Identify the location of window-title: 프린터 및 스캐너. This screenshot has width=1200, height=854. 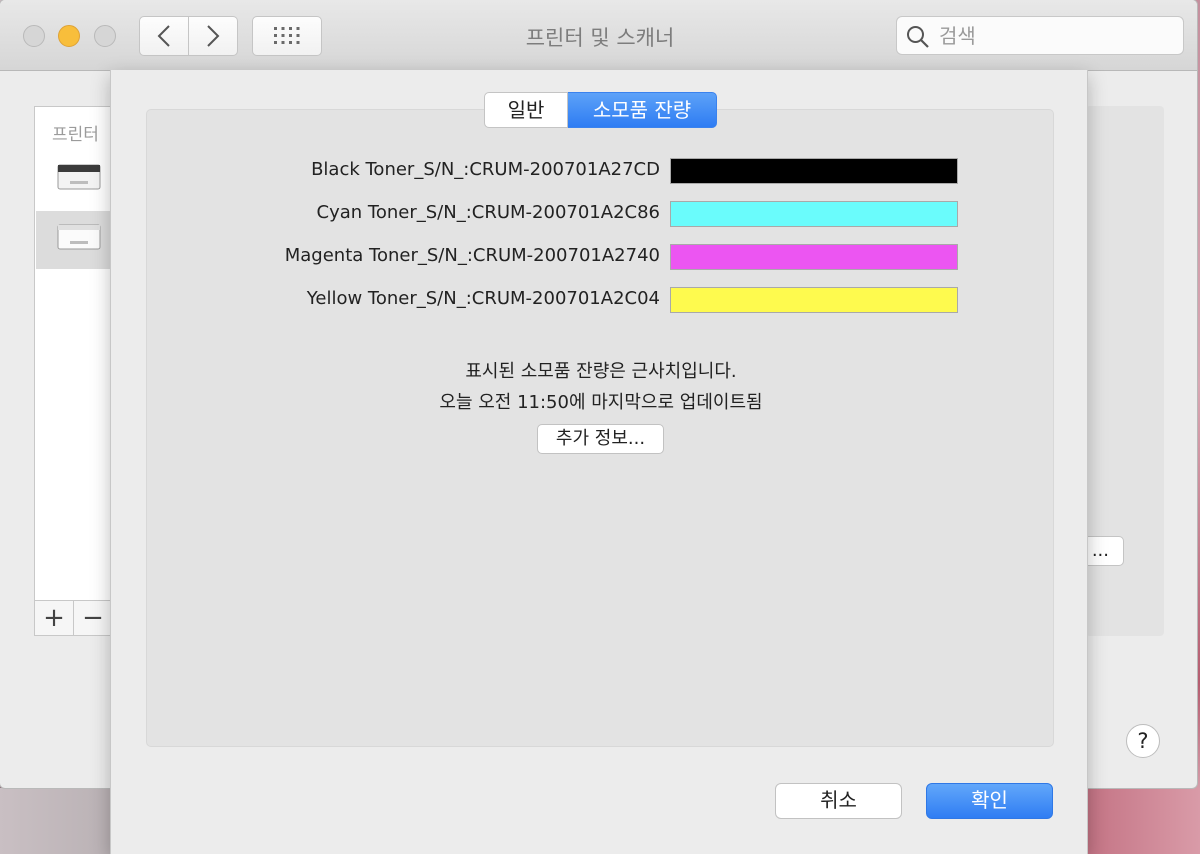
(600, 38).